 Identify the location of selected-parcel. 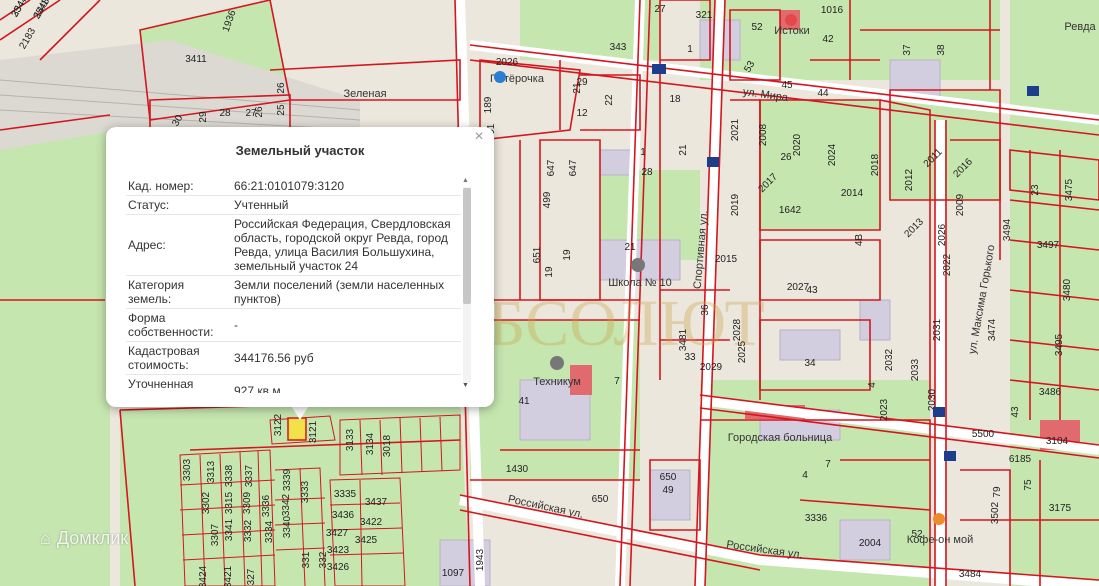
(297, 429).